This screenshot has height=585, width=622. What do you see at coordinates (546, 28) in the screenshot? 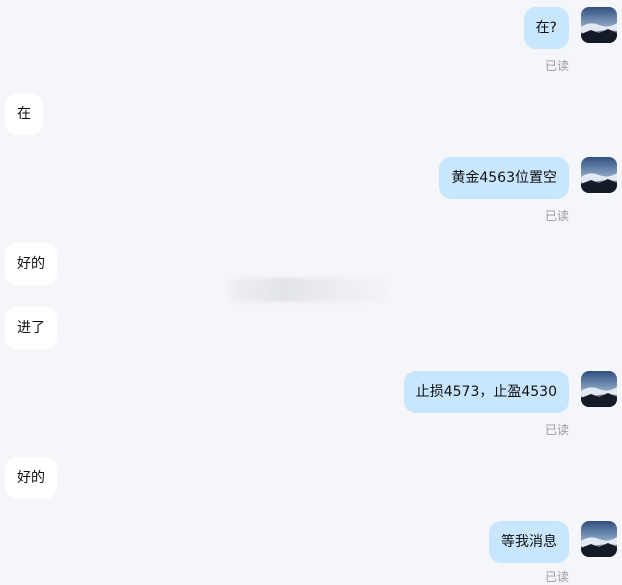
I see `outgoing-message-bubble: 在?` at bounding box center [546, 28].